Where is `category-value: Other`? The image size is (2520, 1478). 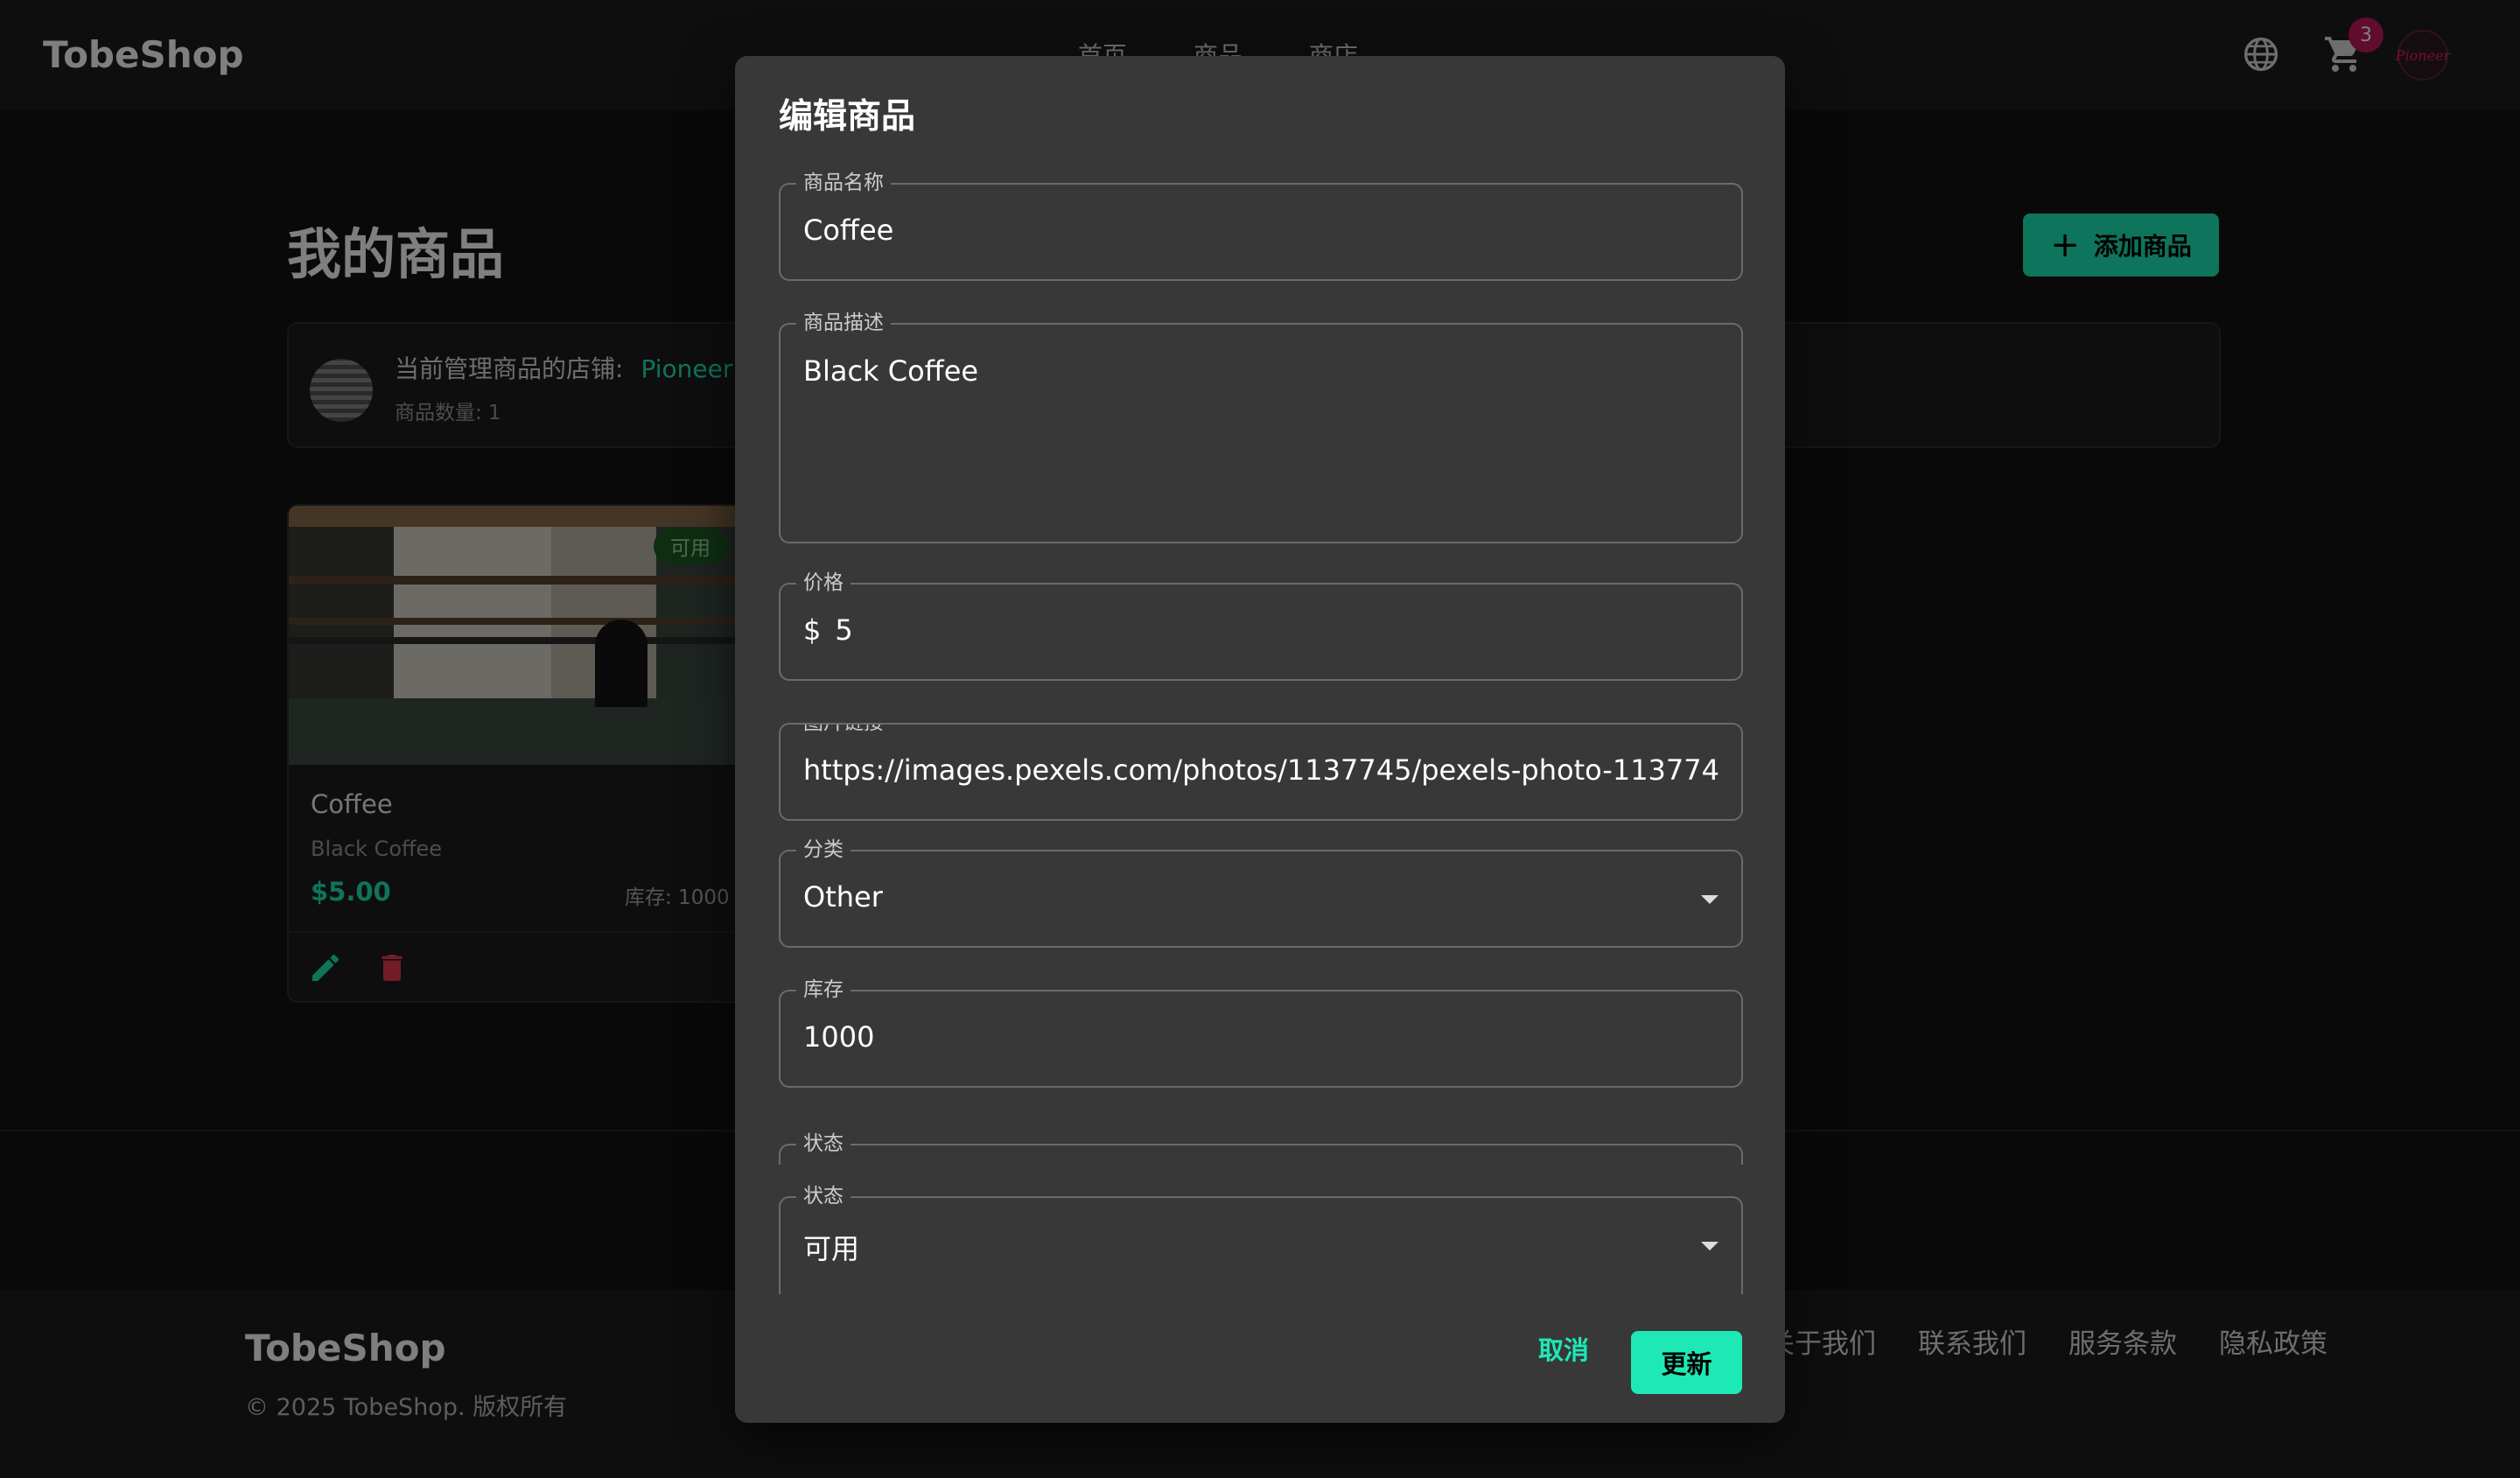
category-value: Other is located at coordinates (843, 897).